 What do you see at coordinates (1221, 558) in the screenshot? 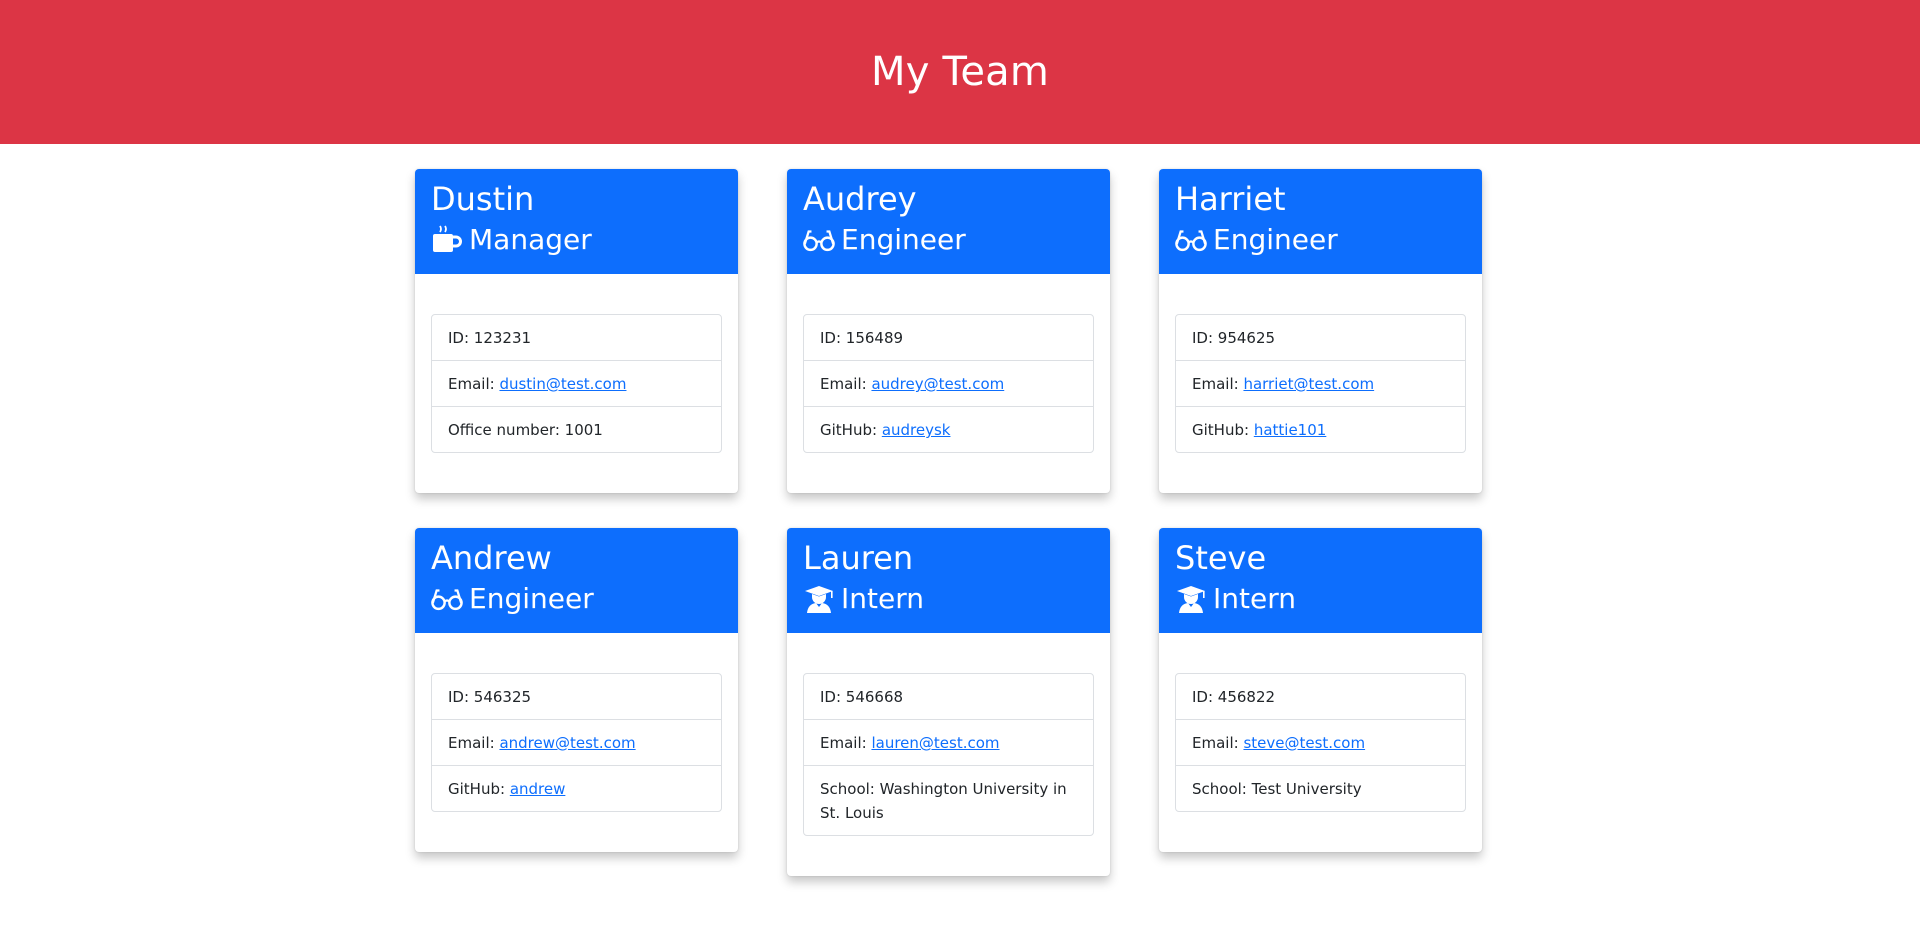
I see `employee-name: Steve` at bounding box center [1221, 558].